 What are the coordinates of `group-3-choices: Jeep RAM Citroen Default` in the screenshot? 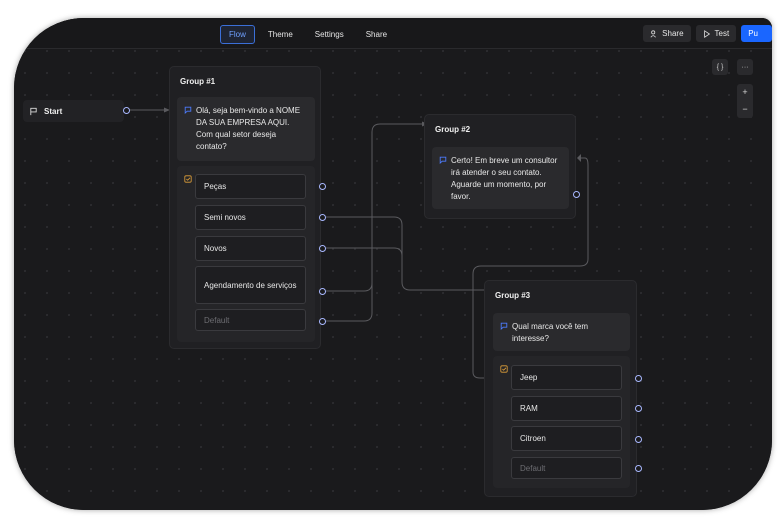 It's located at (561, 422).